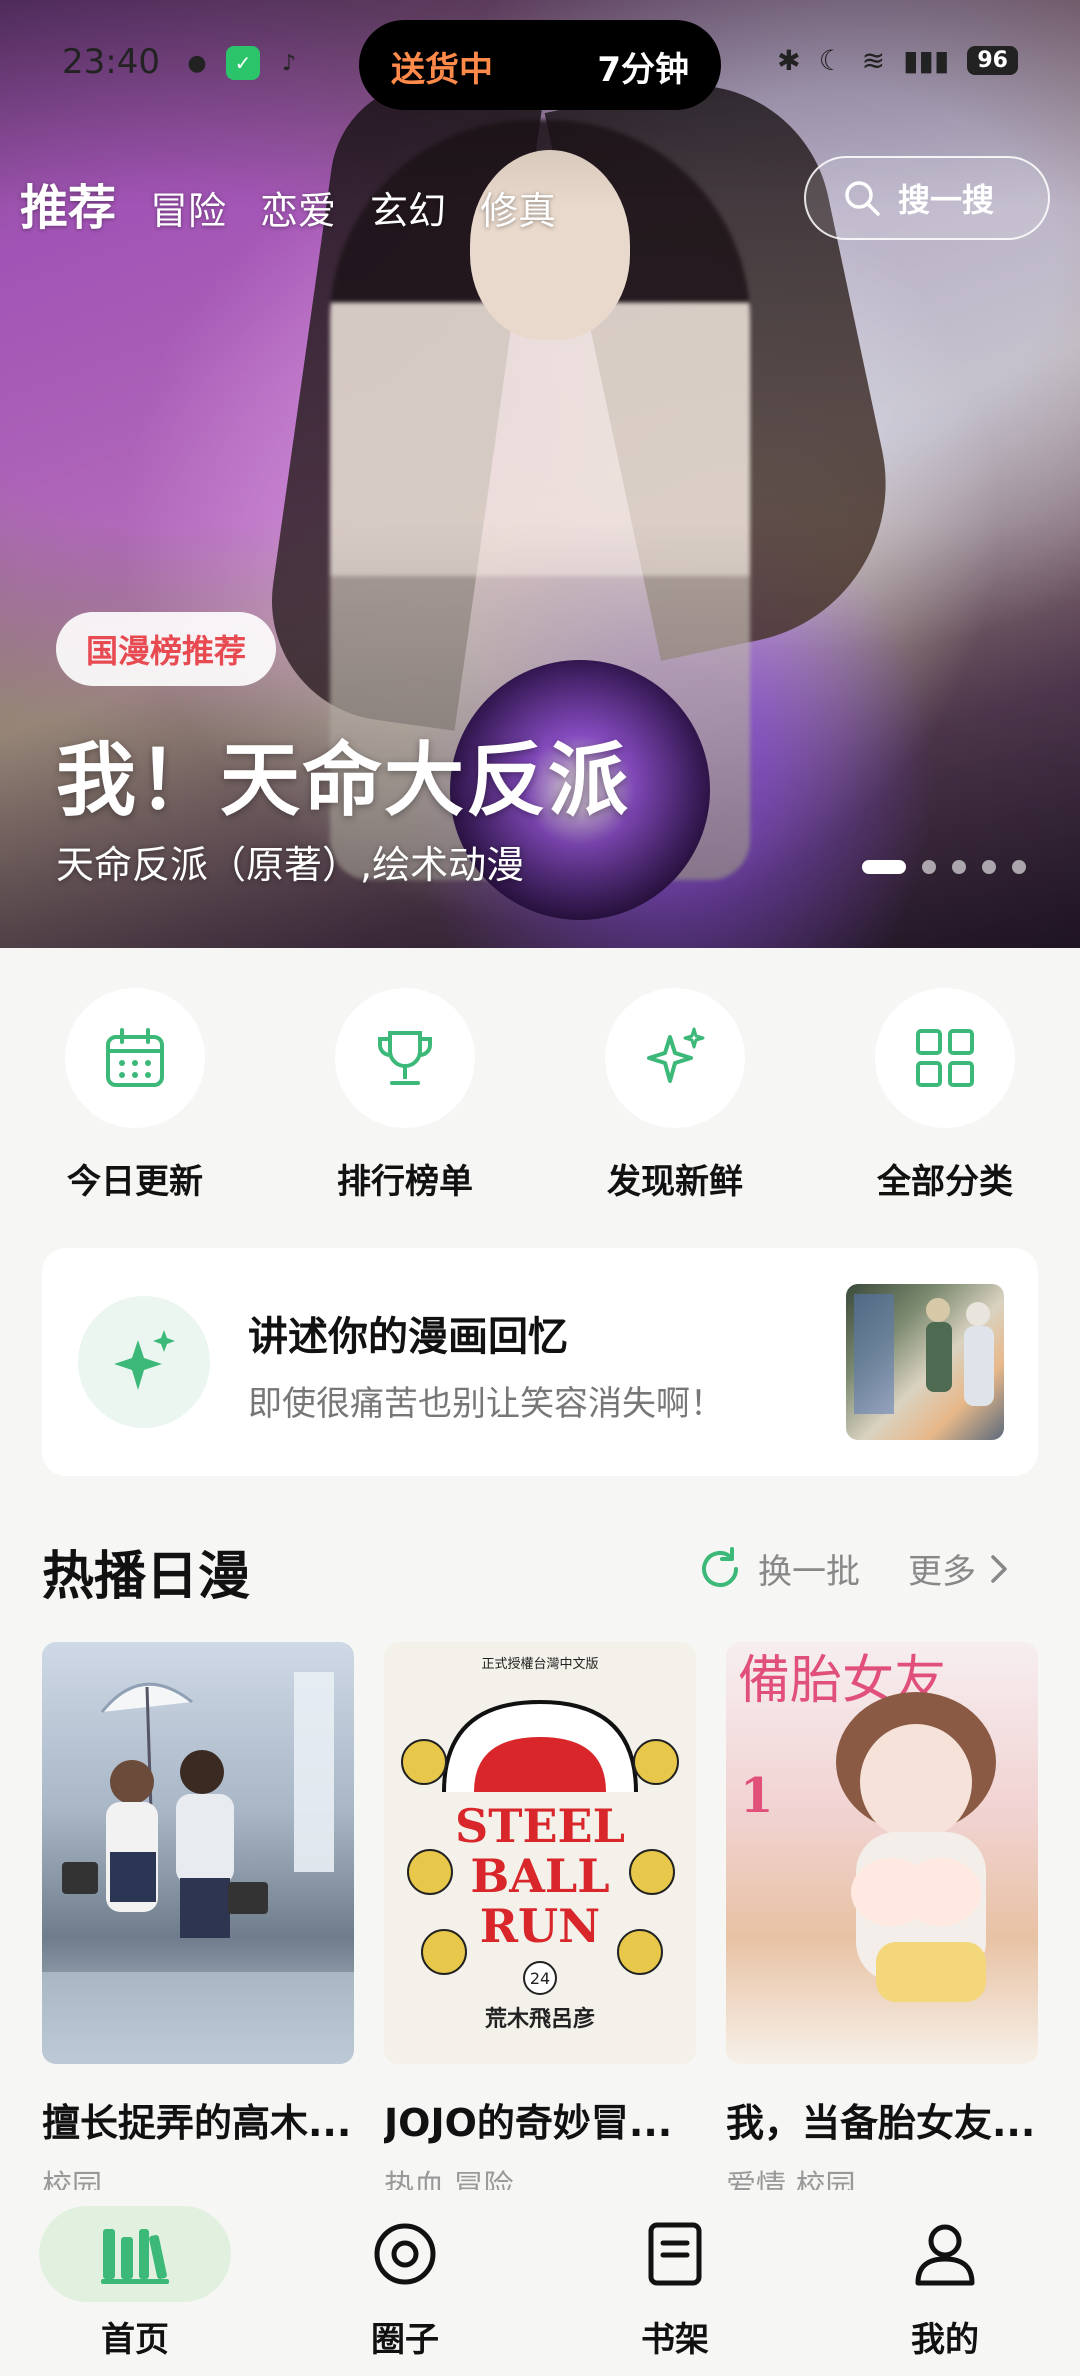 This screenshot has height=2376, width=1080. I want to click on memory-card-thumbnail, so click(925, 1362).